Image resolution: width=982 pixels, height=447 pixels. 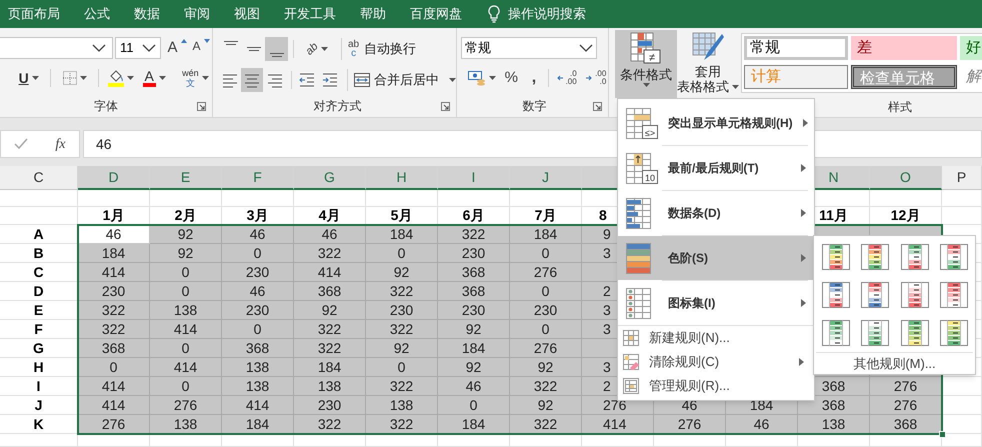 I want to click on row-label: H, so click(x=39, y=367).